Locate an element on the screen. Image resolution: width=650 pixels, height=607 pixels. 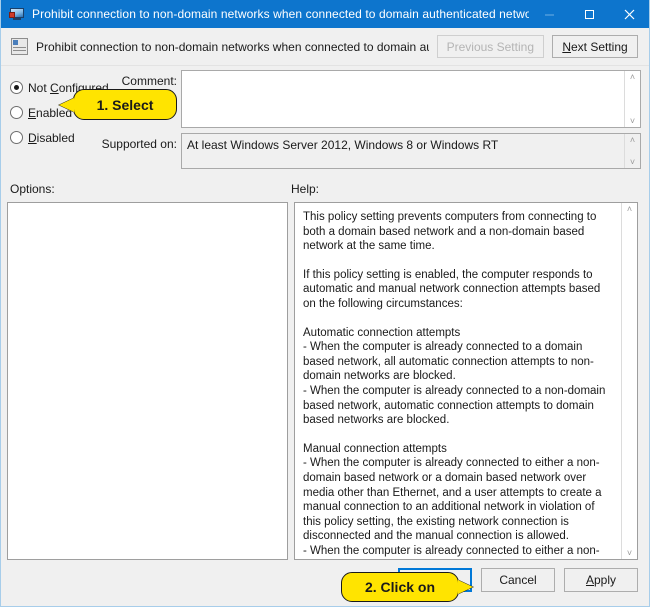
apply-button: Apply is located at coordinates (601, 580).